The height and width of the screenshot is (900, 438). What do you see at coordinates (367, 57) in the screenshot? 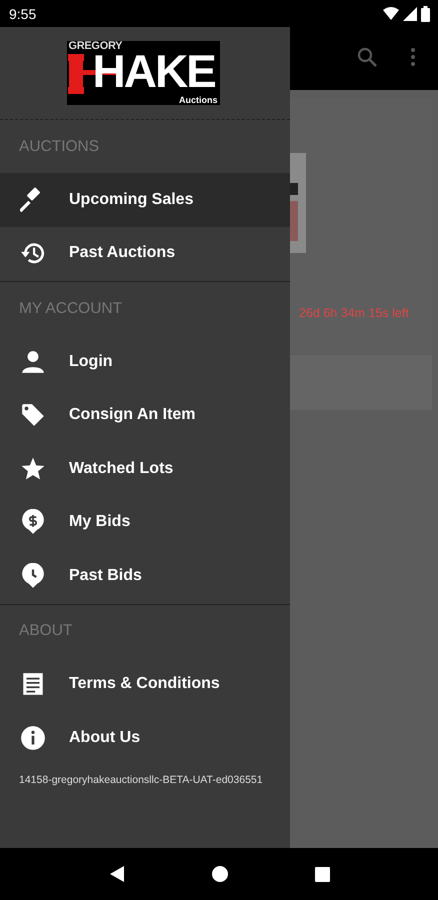
I see `search-icon` at bounding box center [367, 57].